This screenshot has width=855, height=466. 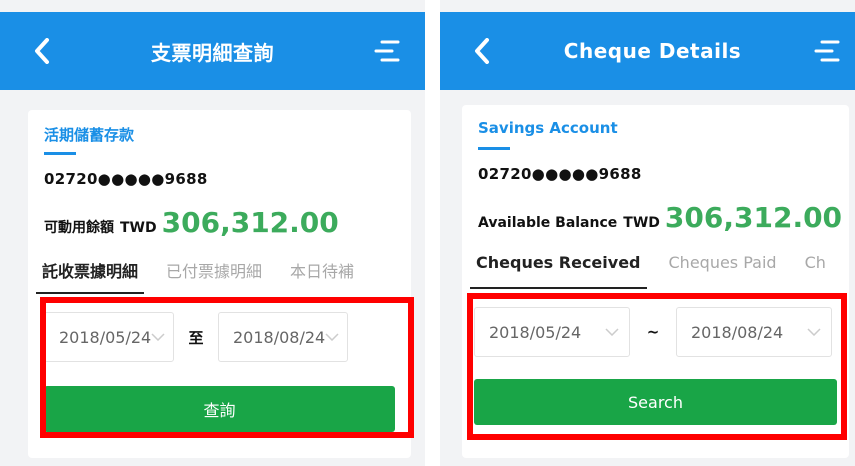 I want to click on tab-truncated: Ch, so click(x=815, y=271).